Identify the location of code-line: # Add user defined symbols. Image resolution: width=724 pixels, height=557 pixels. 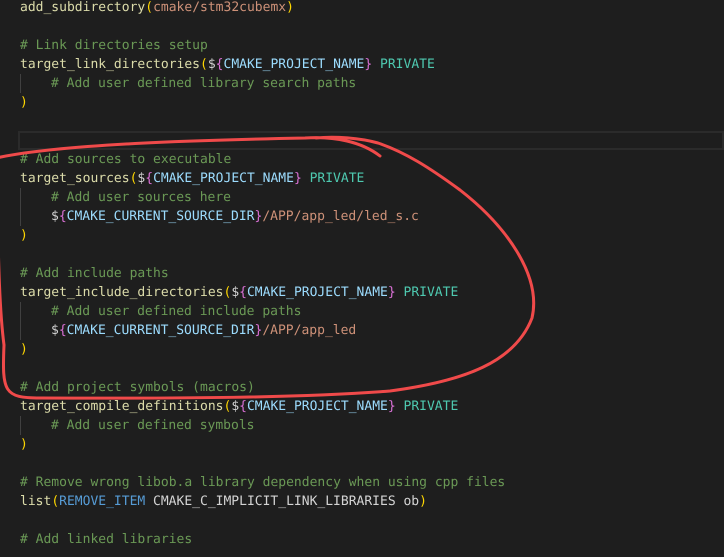
(152, 426).